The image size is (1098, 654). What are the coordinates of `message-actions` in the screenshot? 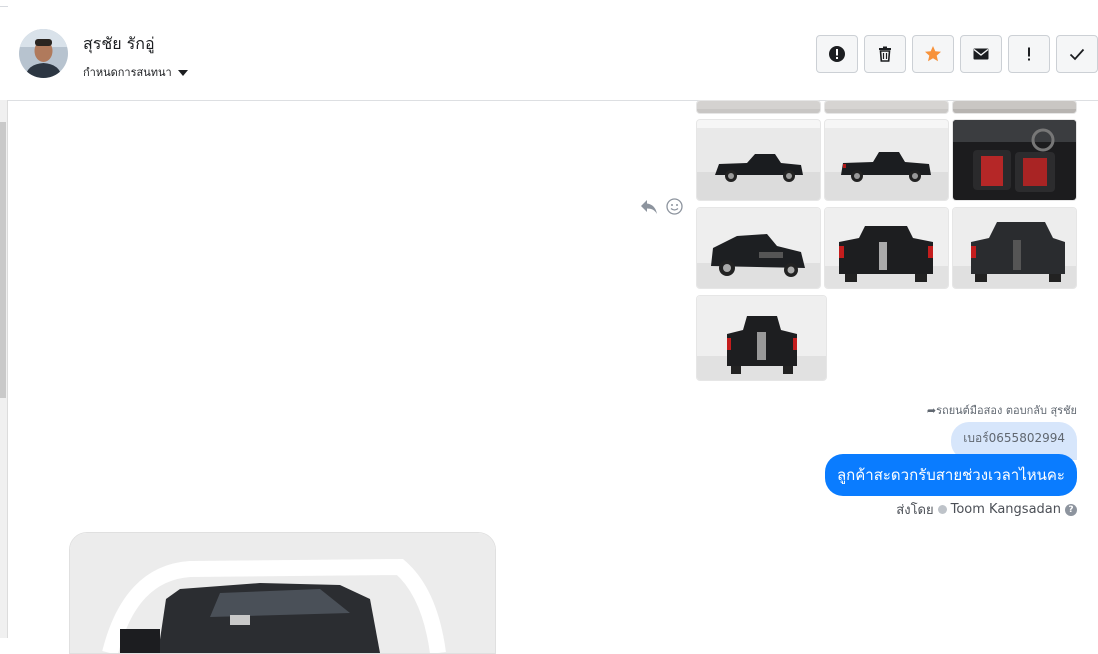 It's located at (661, 206).